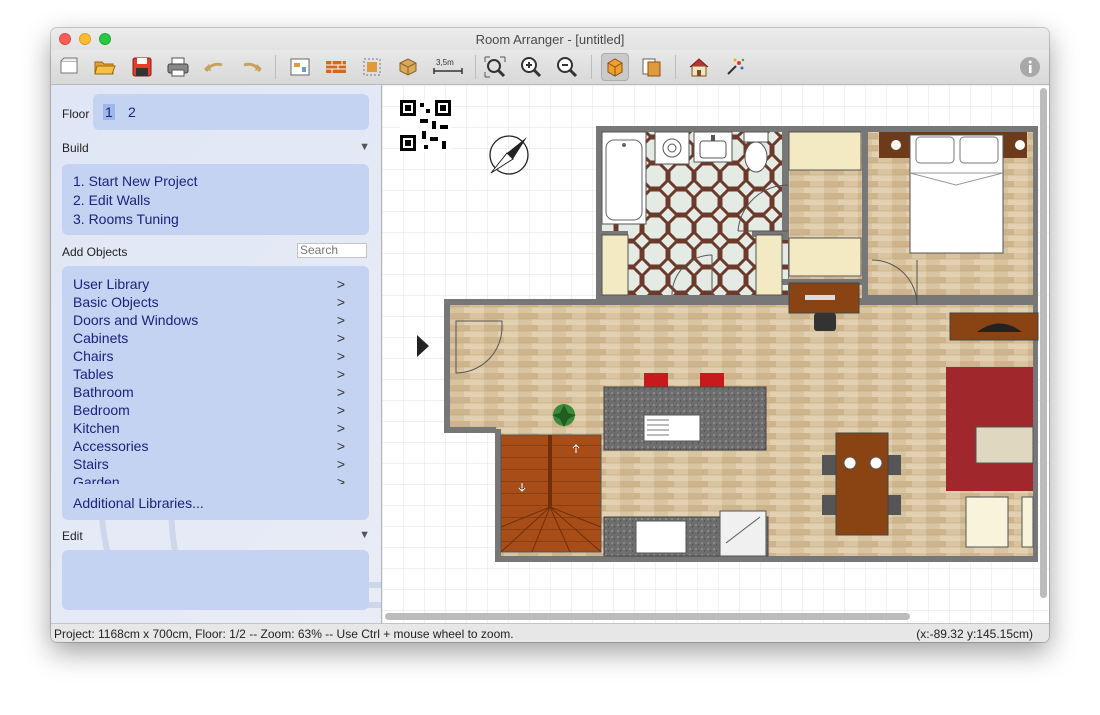 The width and height of the screenshot is (1100, 715). What do you see at coordinates (994, 326) in the screenshot?
I see `tv-stand` at bounding box center [994, 326].